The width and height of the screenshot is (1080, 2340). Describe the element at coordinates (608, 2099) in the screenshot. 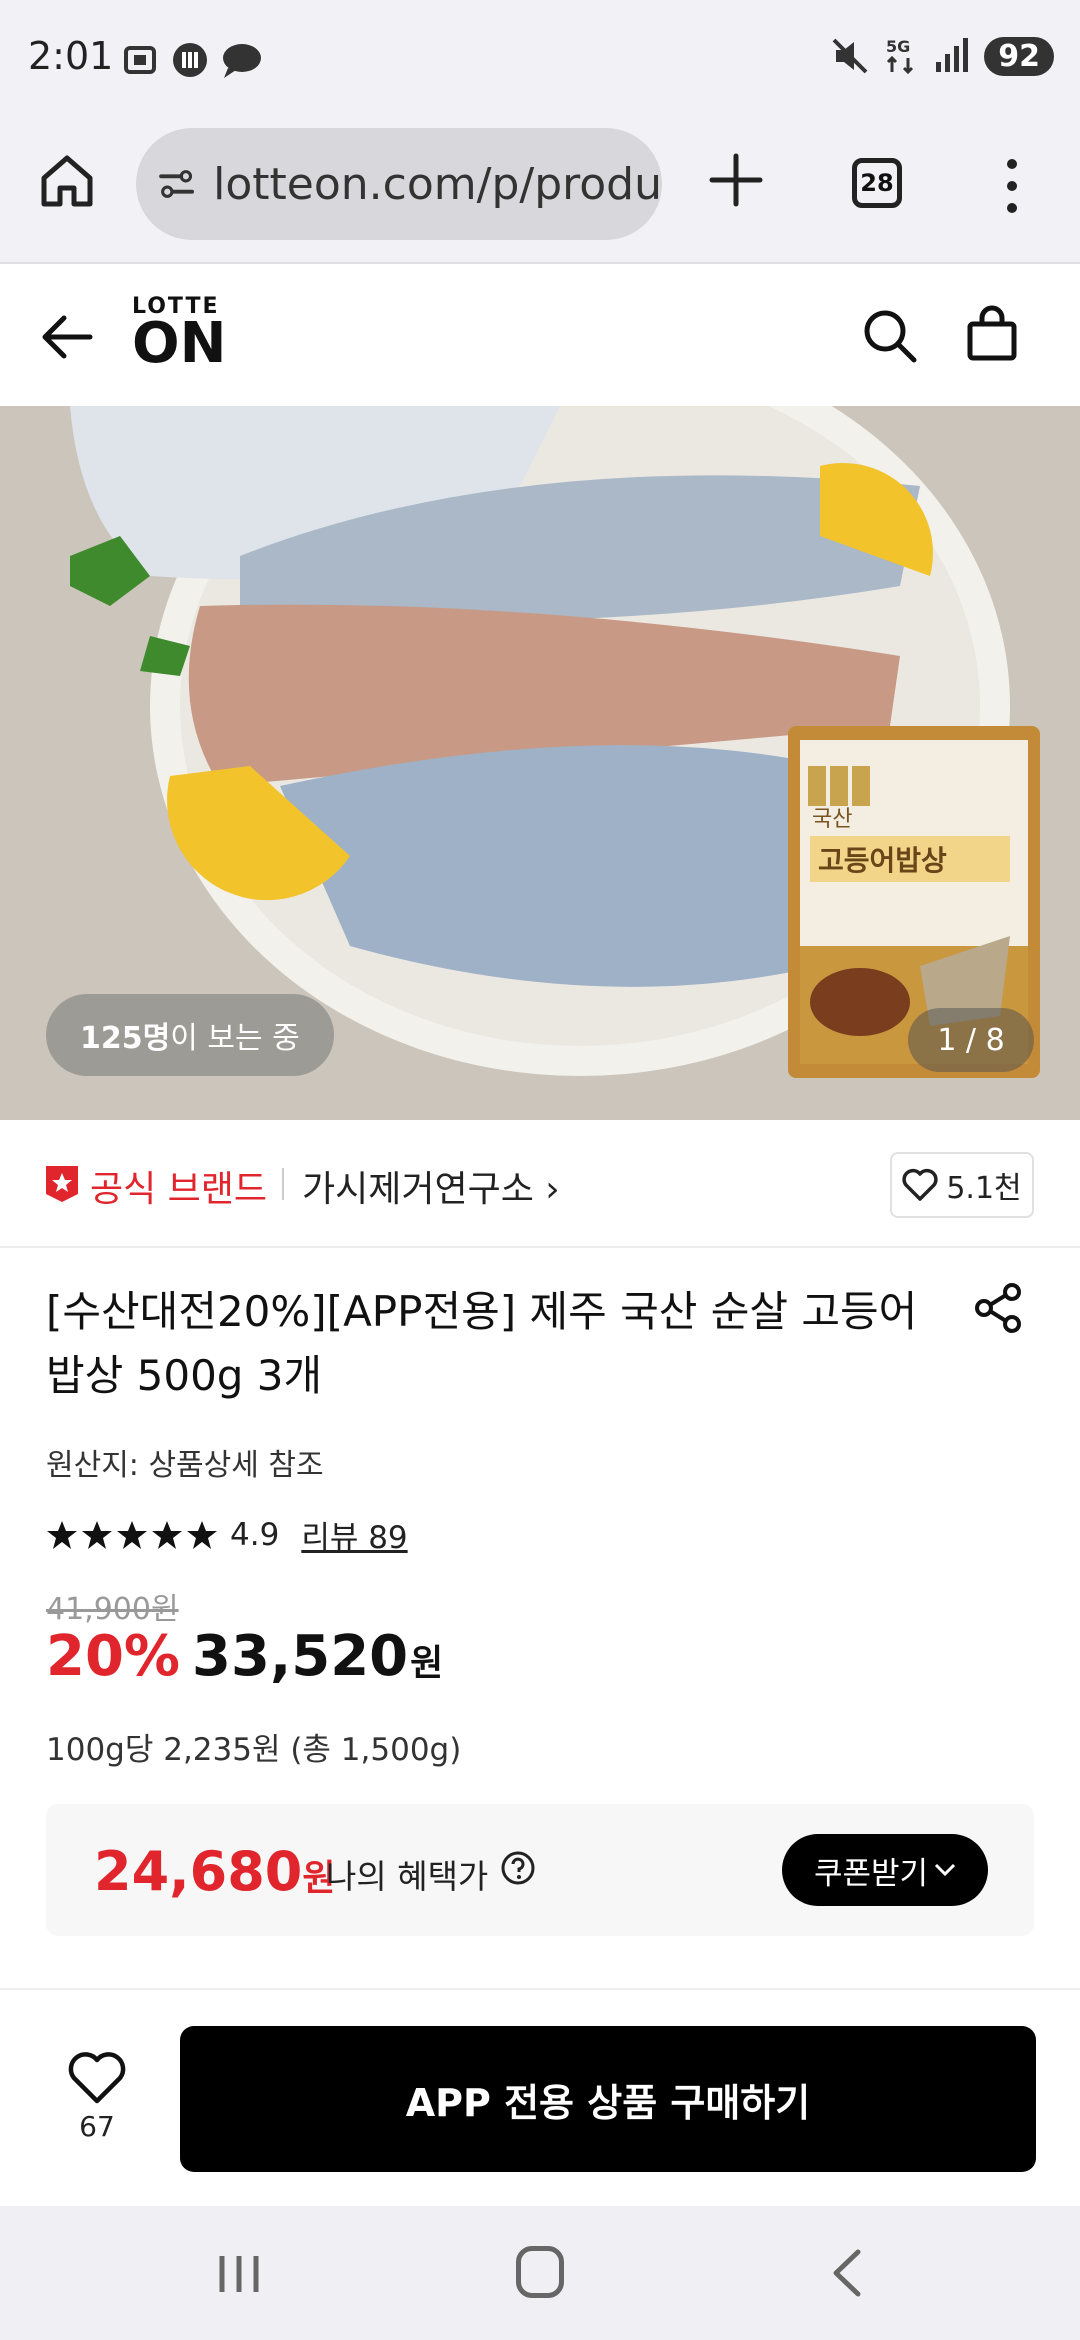

I see `buy-button: APP 전용 상품 구매하기` at that location.